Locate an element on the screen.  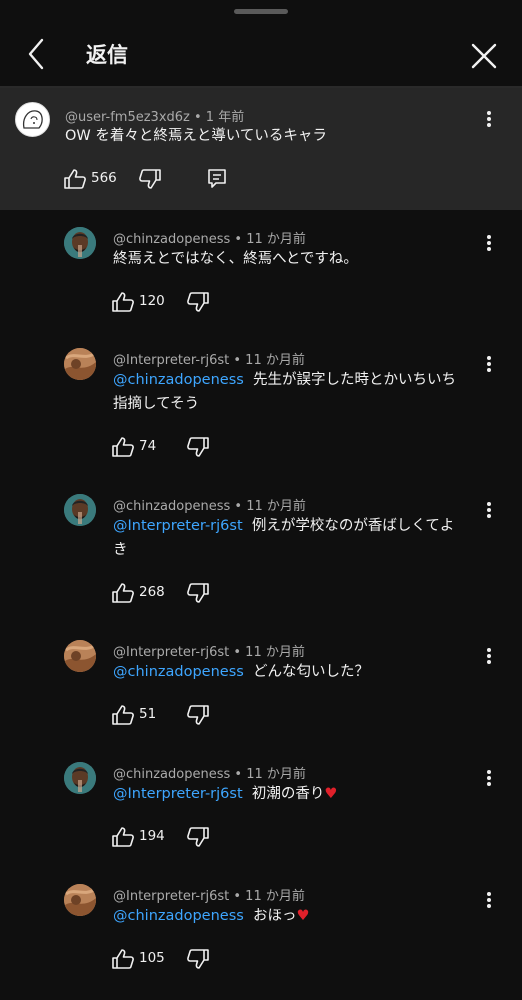
comment-text: 終焉えとではなく、終焉へとですね。 is located at coordinates (298, 259).